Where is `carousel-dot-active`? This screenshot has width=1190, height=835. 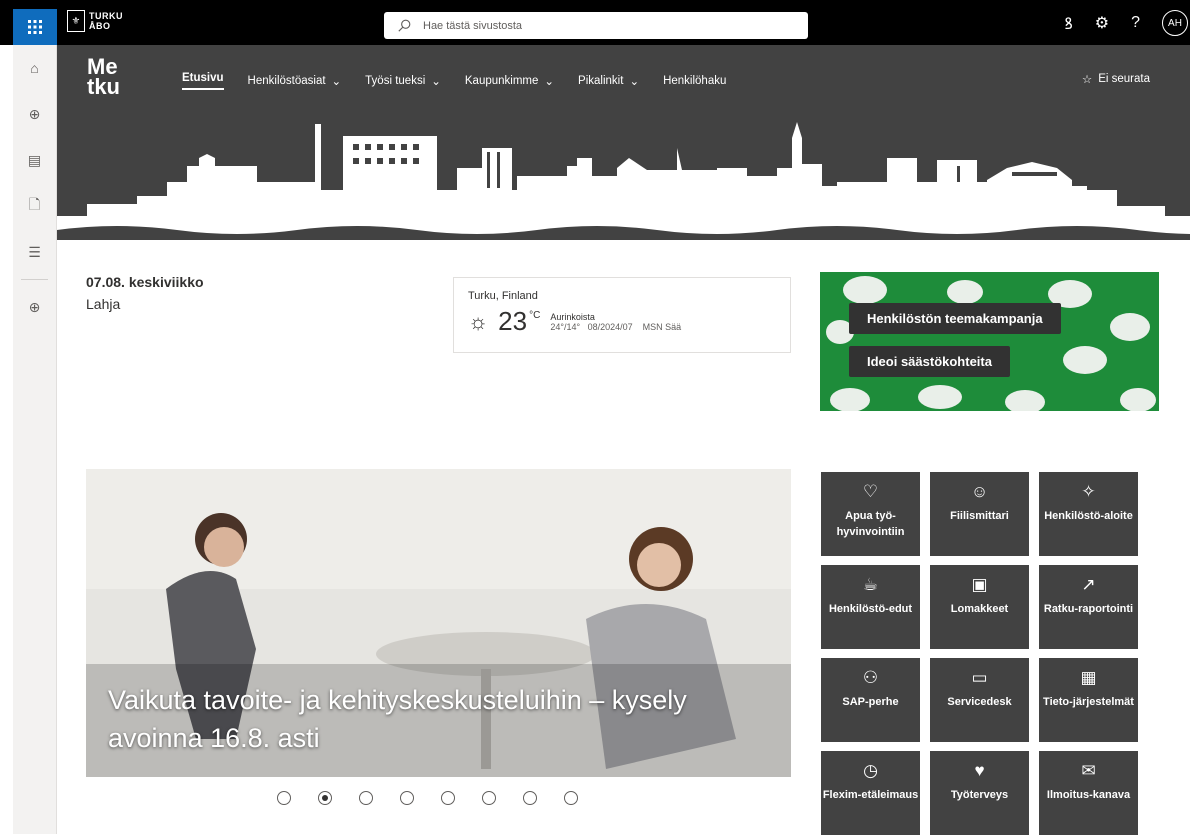
carousel-dot-active is located at coordinates (325, 798).